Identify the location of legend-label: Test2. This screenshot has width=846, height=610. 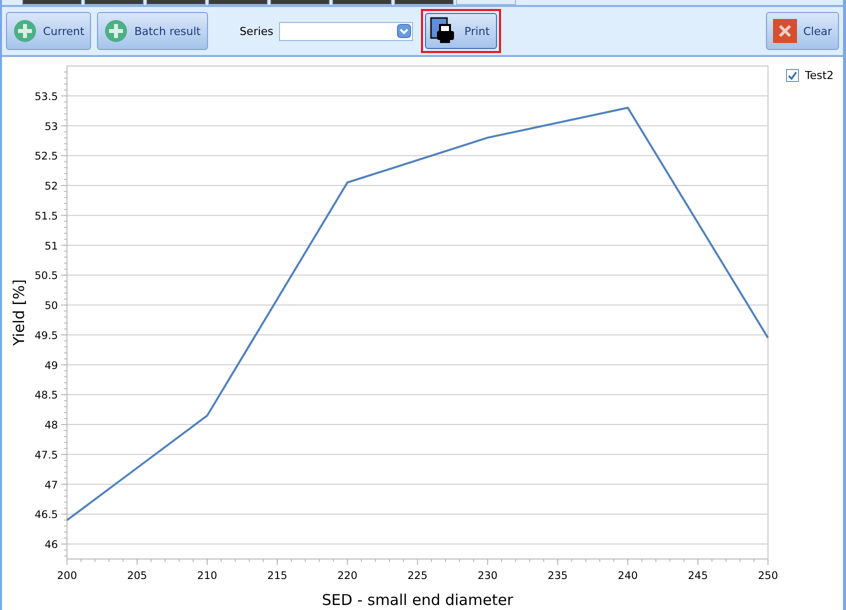
(819, 75).